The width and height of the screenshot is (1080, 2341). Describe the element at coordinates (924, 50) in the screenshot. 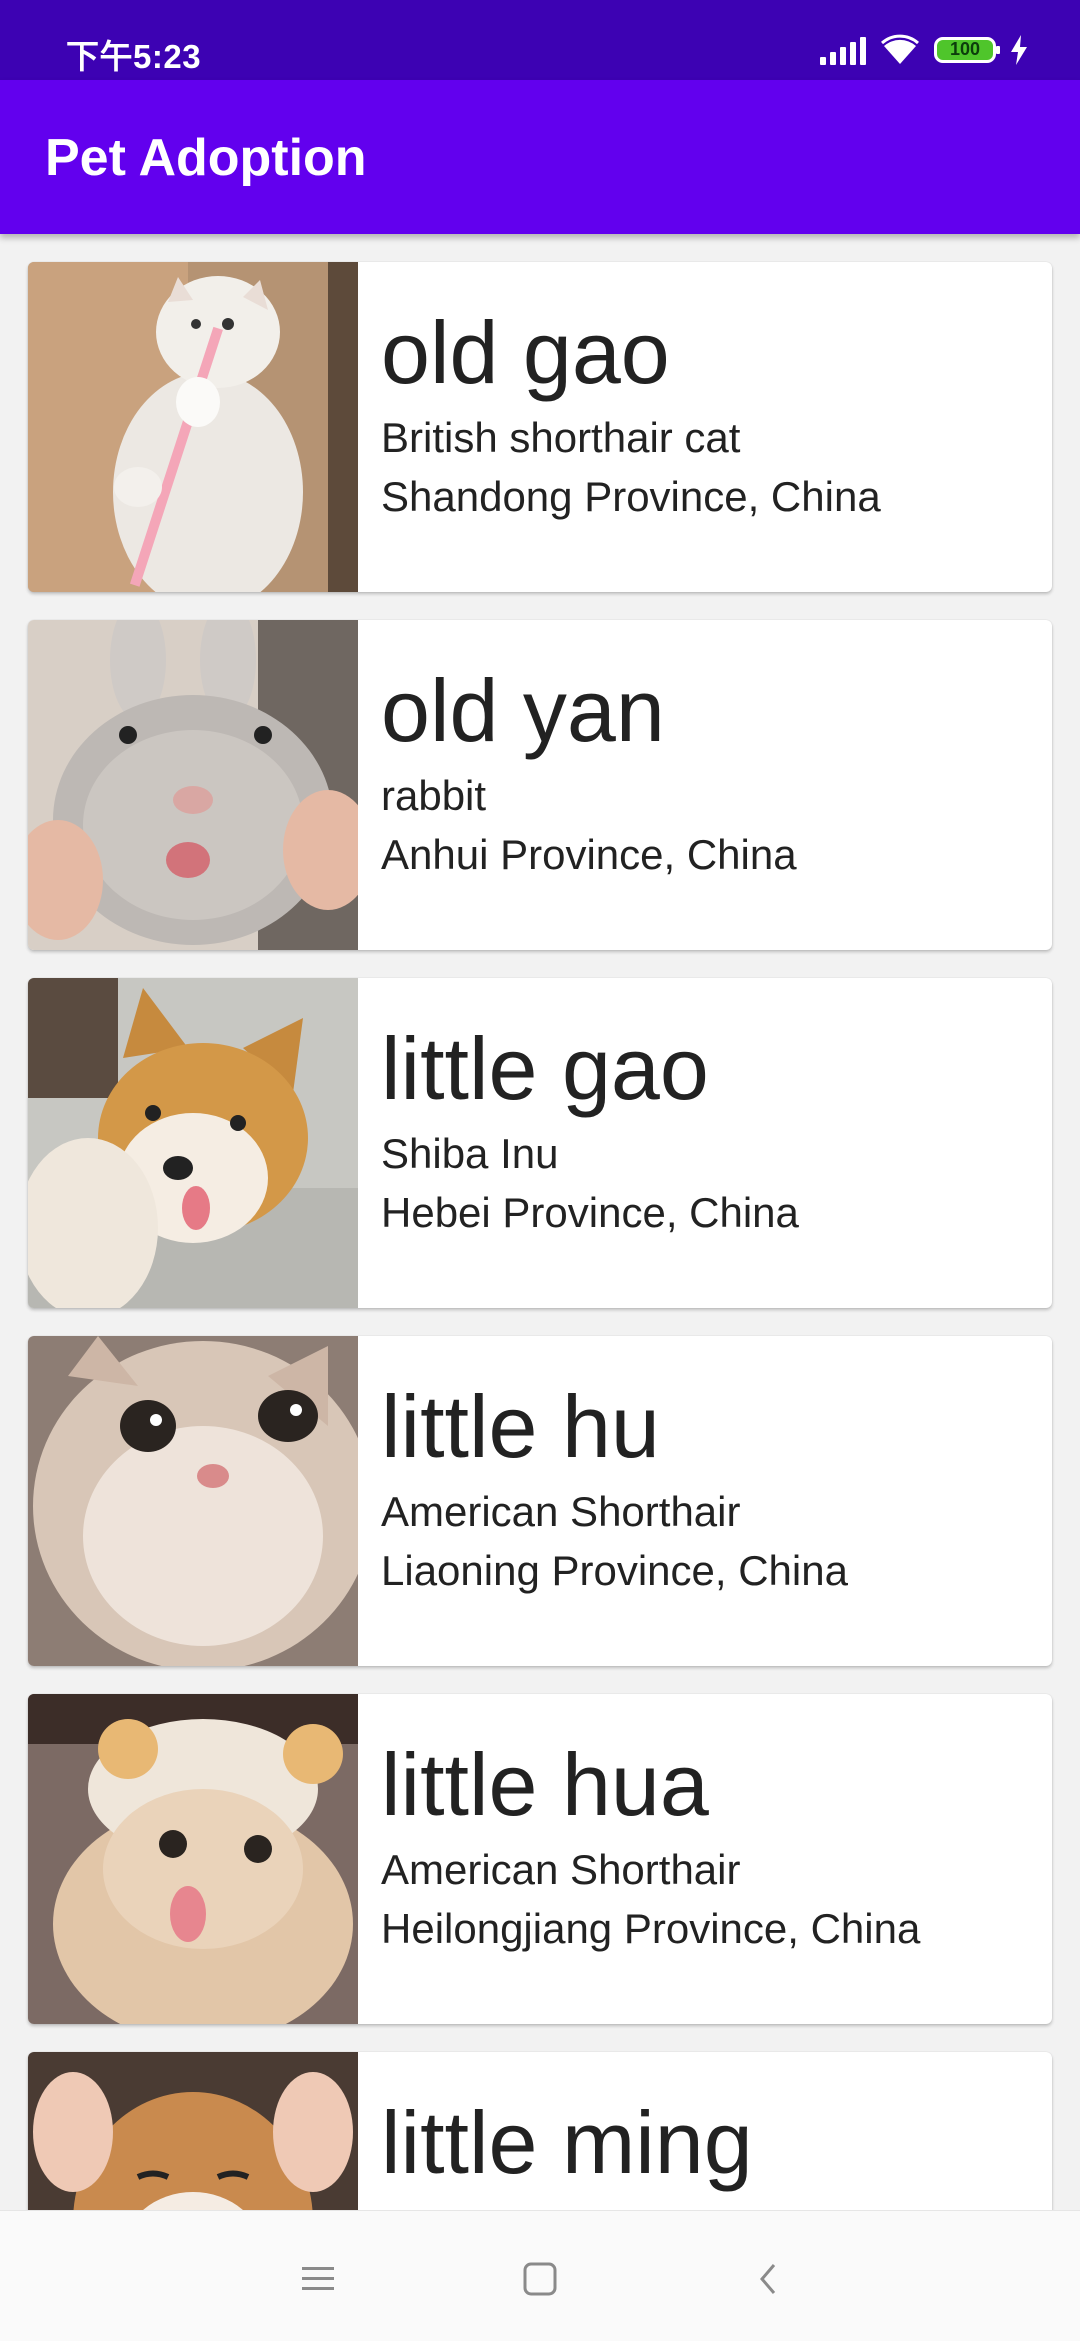

I see `status-icons: 100` at that location.